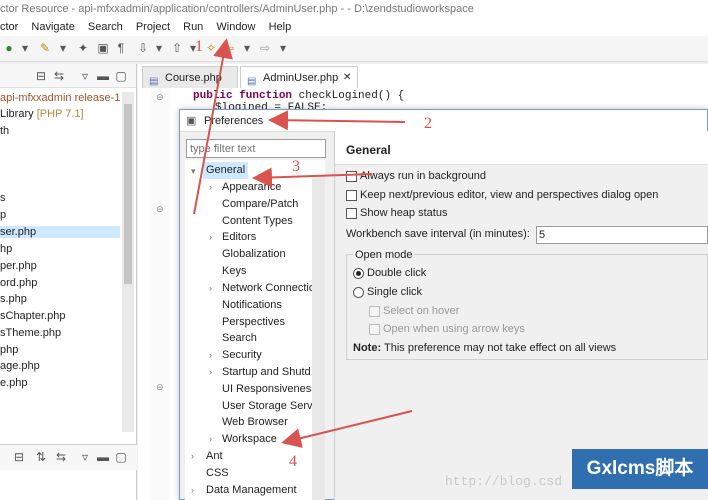  Describe the element at coordinates (428, 123) in the screenshot. I see `annotation-label: 2` at that location.